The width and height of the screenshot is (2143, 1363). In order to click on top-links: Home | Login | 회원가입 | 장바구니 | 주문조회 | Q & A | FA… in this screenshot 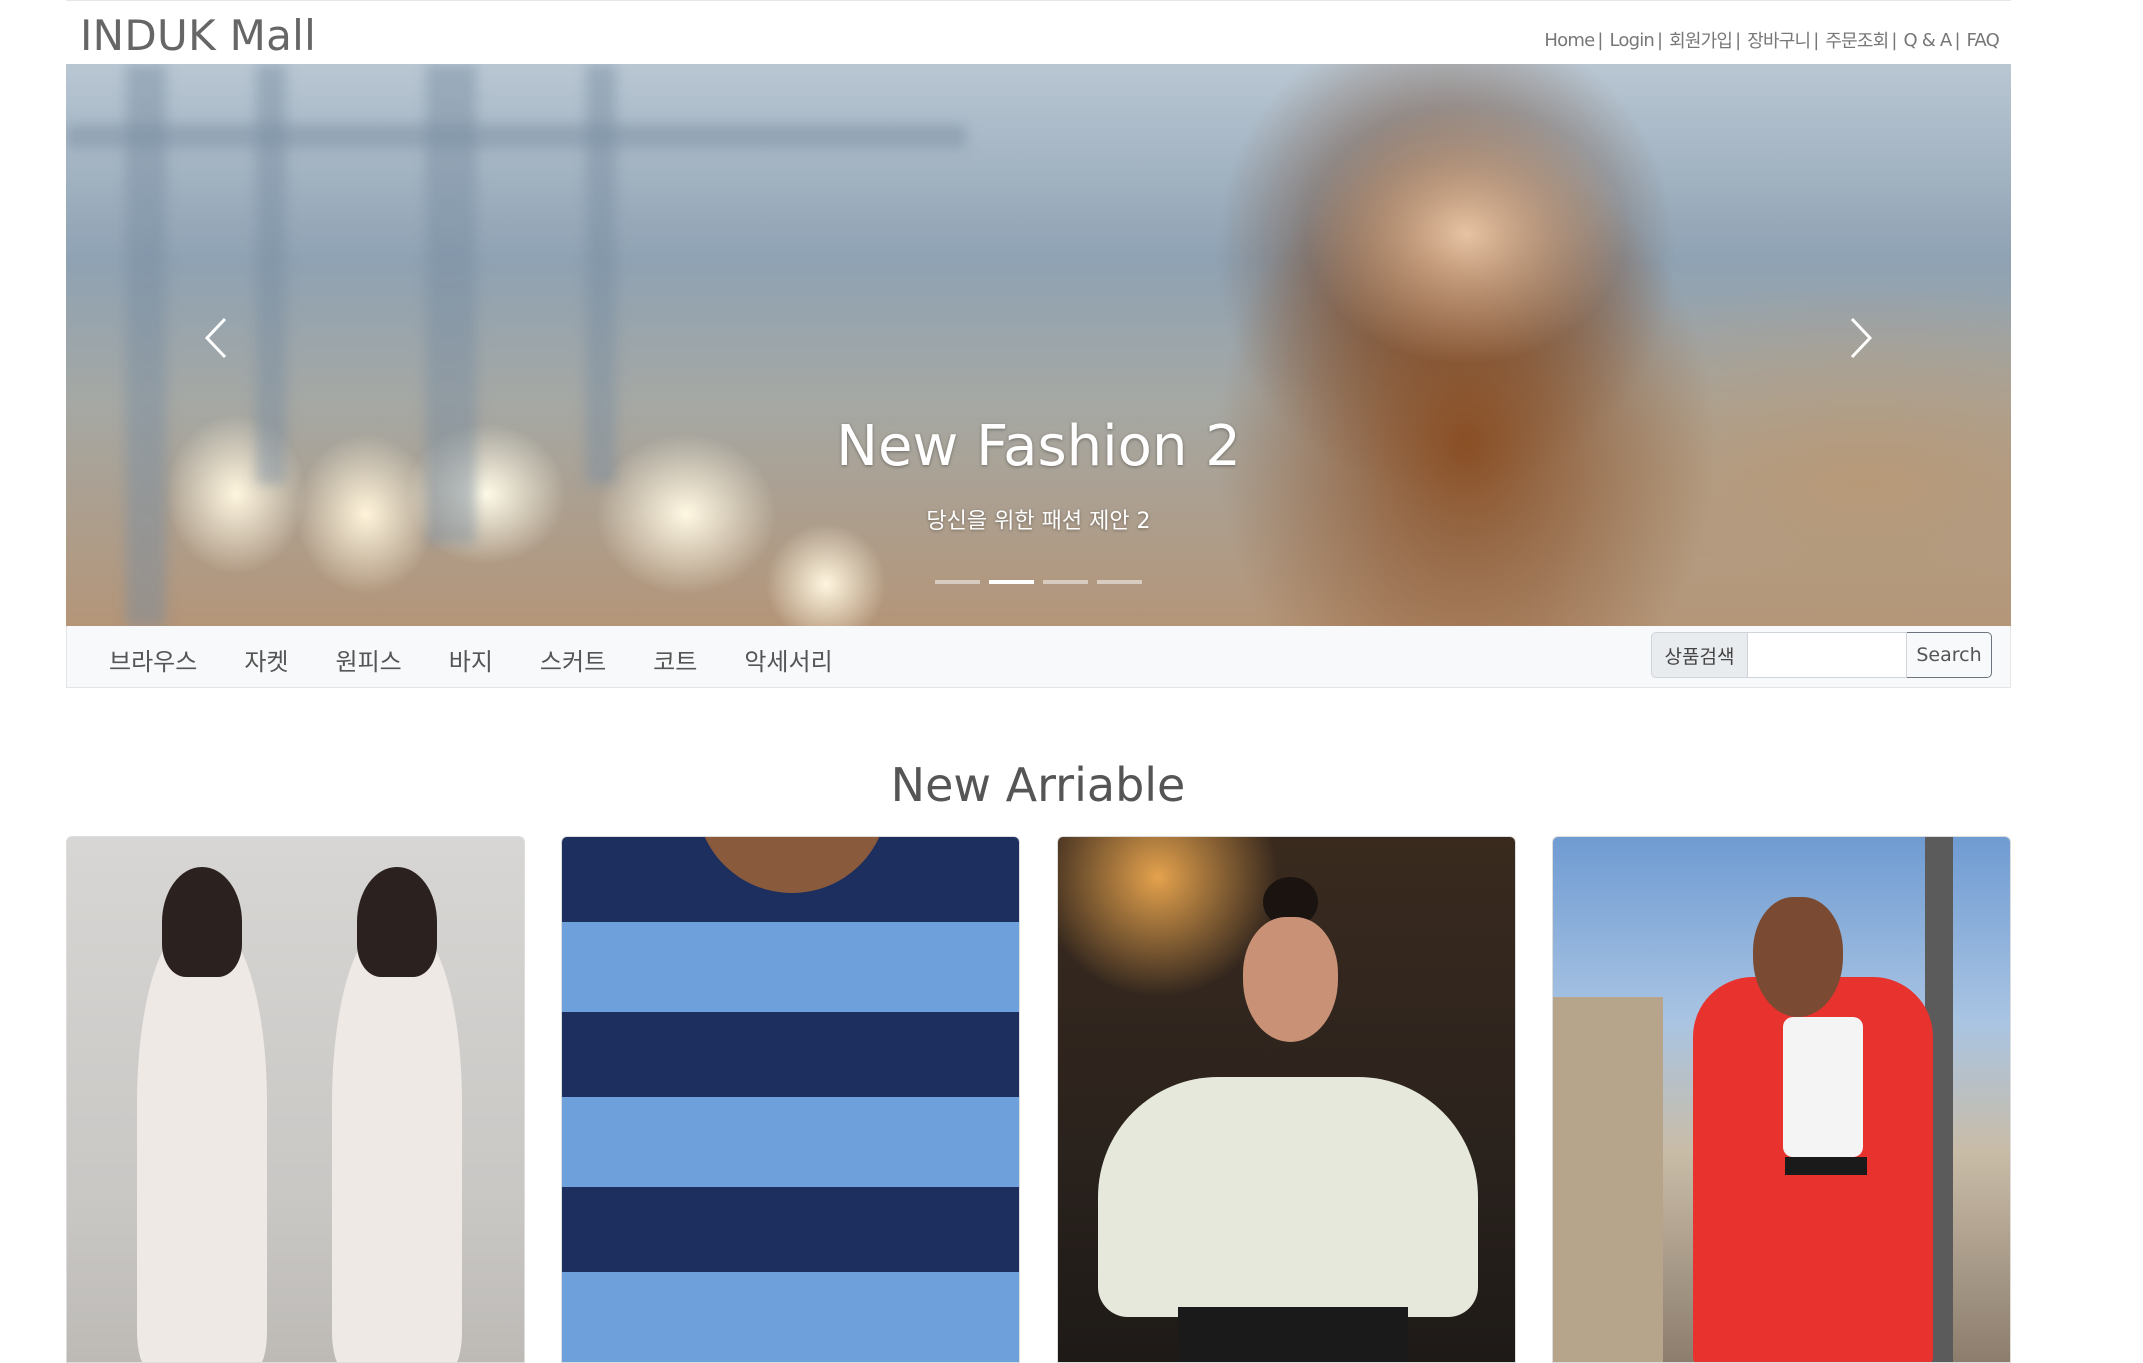, I will do `click(1771, 40)`.